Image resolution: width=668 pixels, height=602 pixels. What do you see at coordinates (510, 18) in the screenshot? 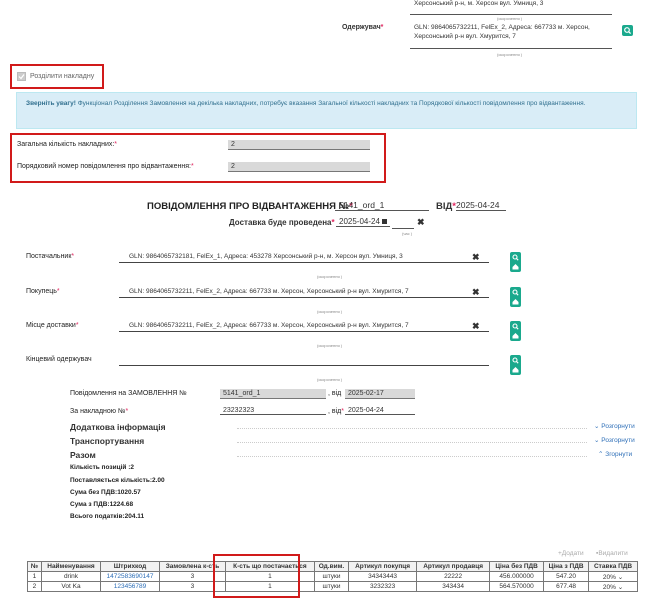
I see `top-caption-1: (скорочення )` at bounding box center [510, 18].